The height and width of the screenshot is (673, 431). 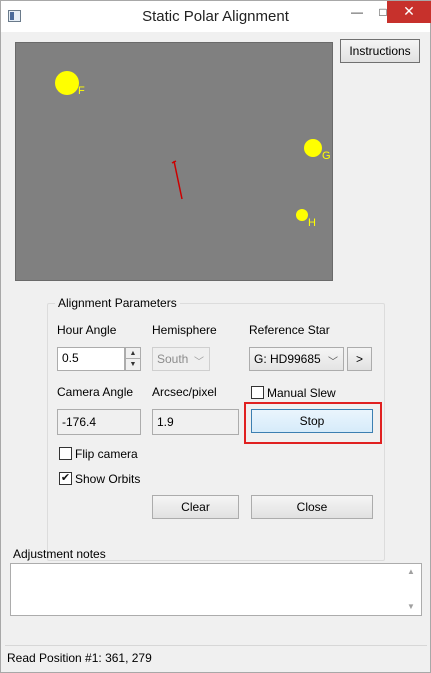 I want to click on hemisphere-select: South ﹀, so click(x=181, y=359).